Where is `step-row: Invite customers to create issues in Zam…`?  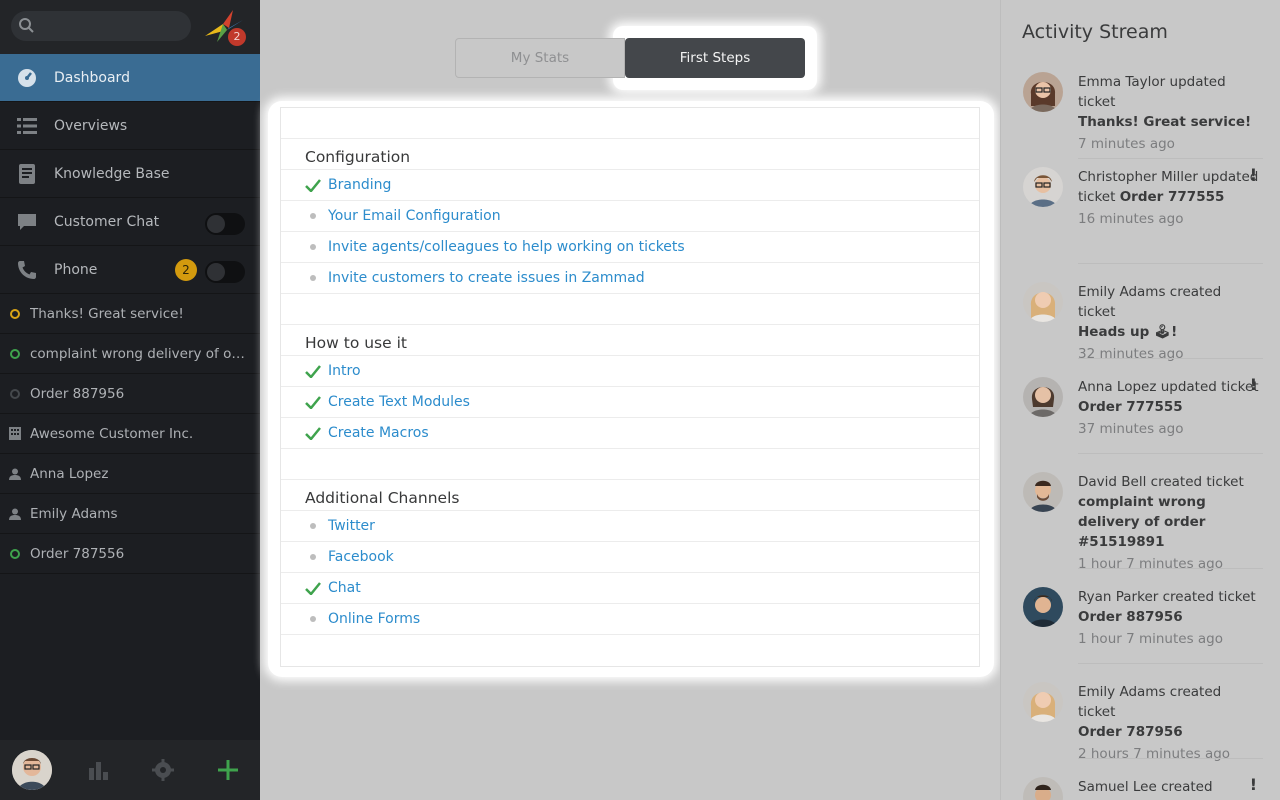 step-row: Invite customers to create issues in Zam… is located at coordinates (630, 278).